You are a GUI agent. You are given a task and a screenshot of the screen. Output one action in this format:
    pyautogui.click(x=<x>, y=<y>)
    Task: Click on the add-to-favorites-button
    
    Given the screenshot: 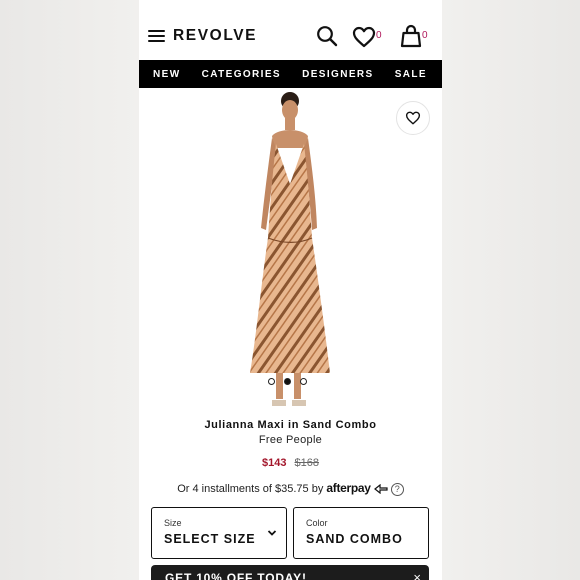 What is the action you would take?
    pyautogui.click(x=413, y=118)
    